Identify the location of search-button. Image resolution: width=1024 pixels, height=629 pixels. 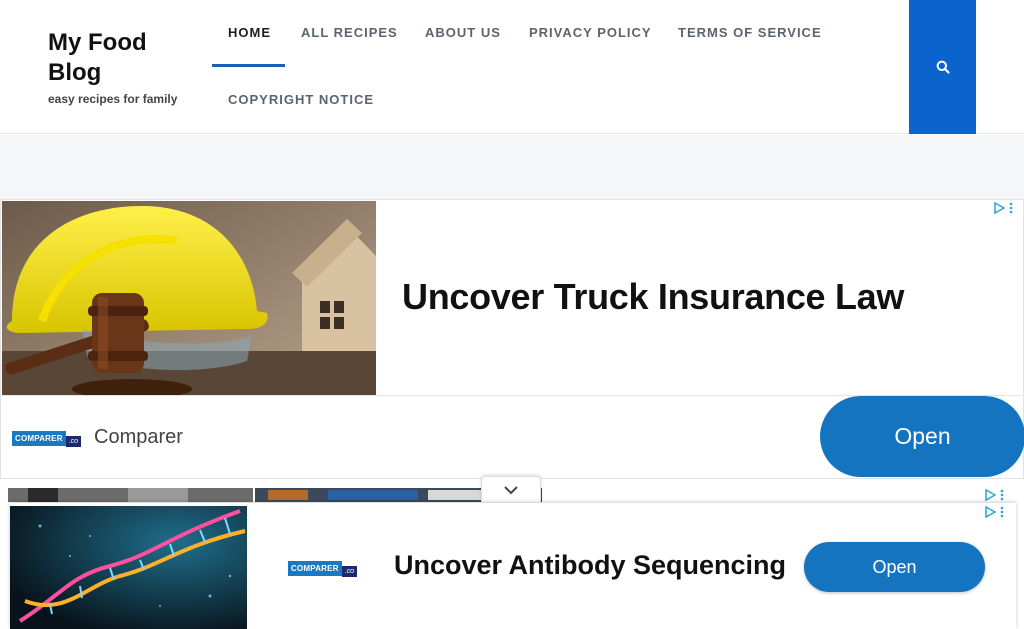
(942, 67).